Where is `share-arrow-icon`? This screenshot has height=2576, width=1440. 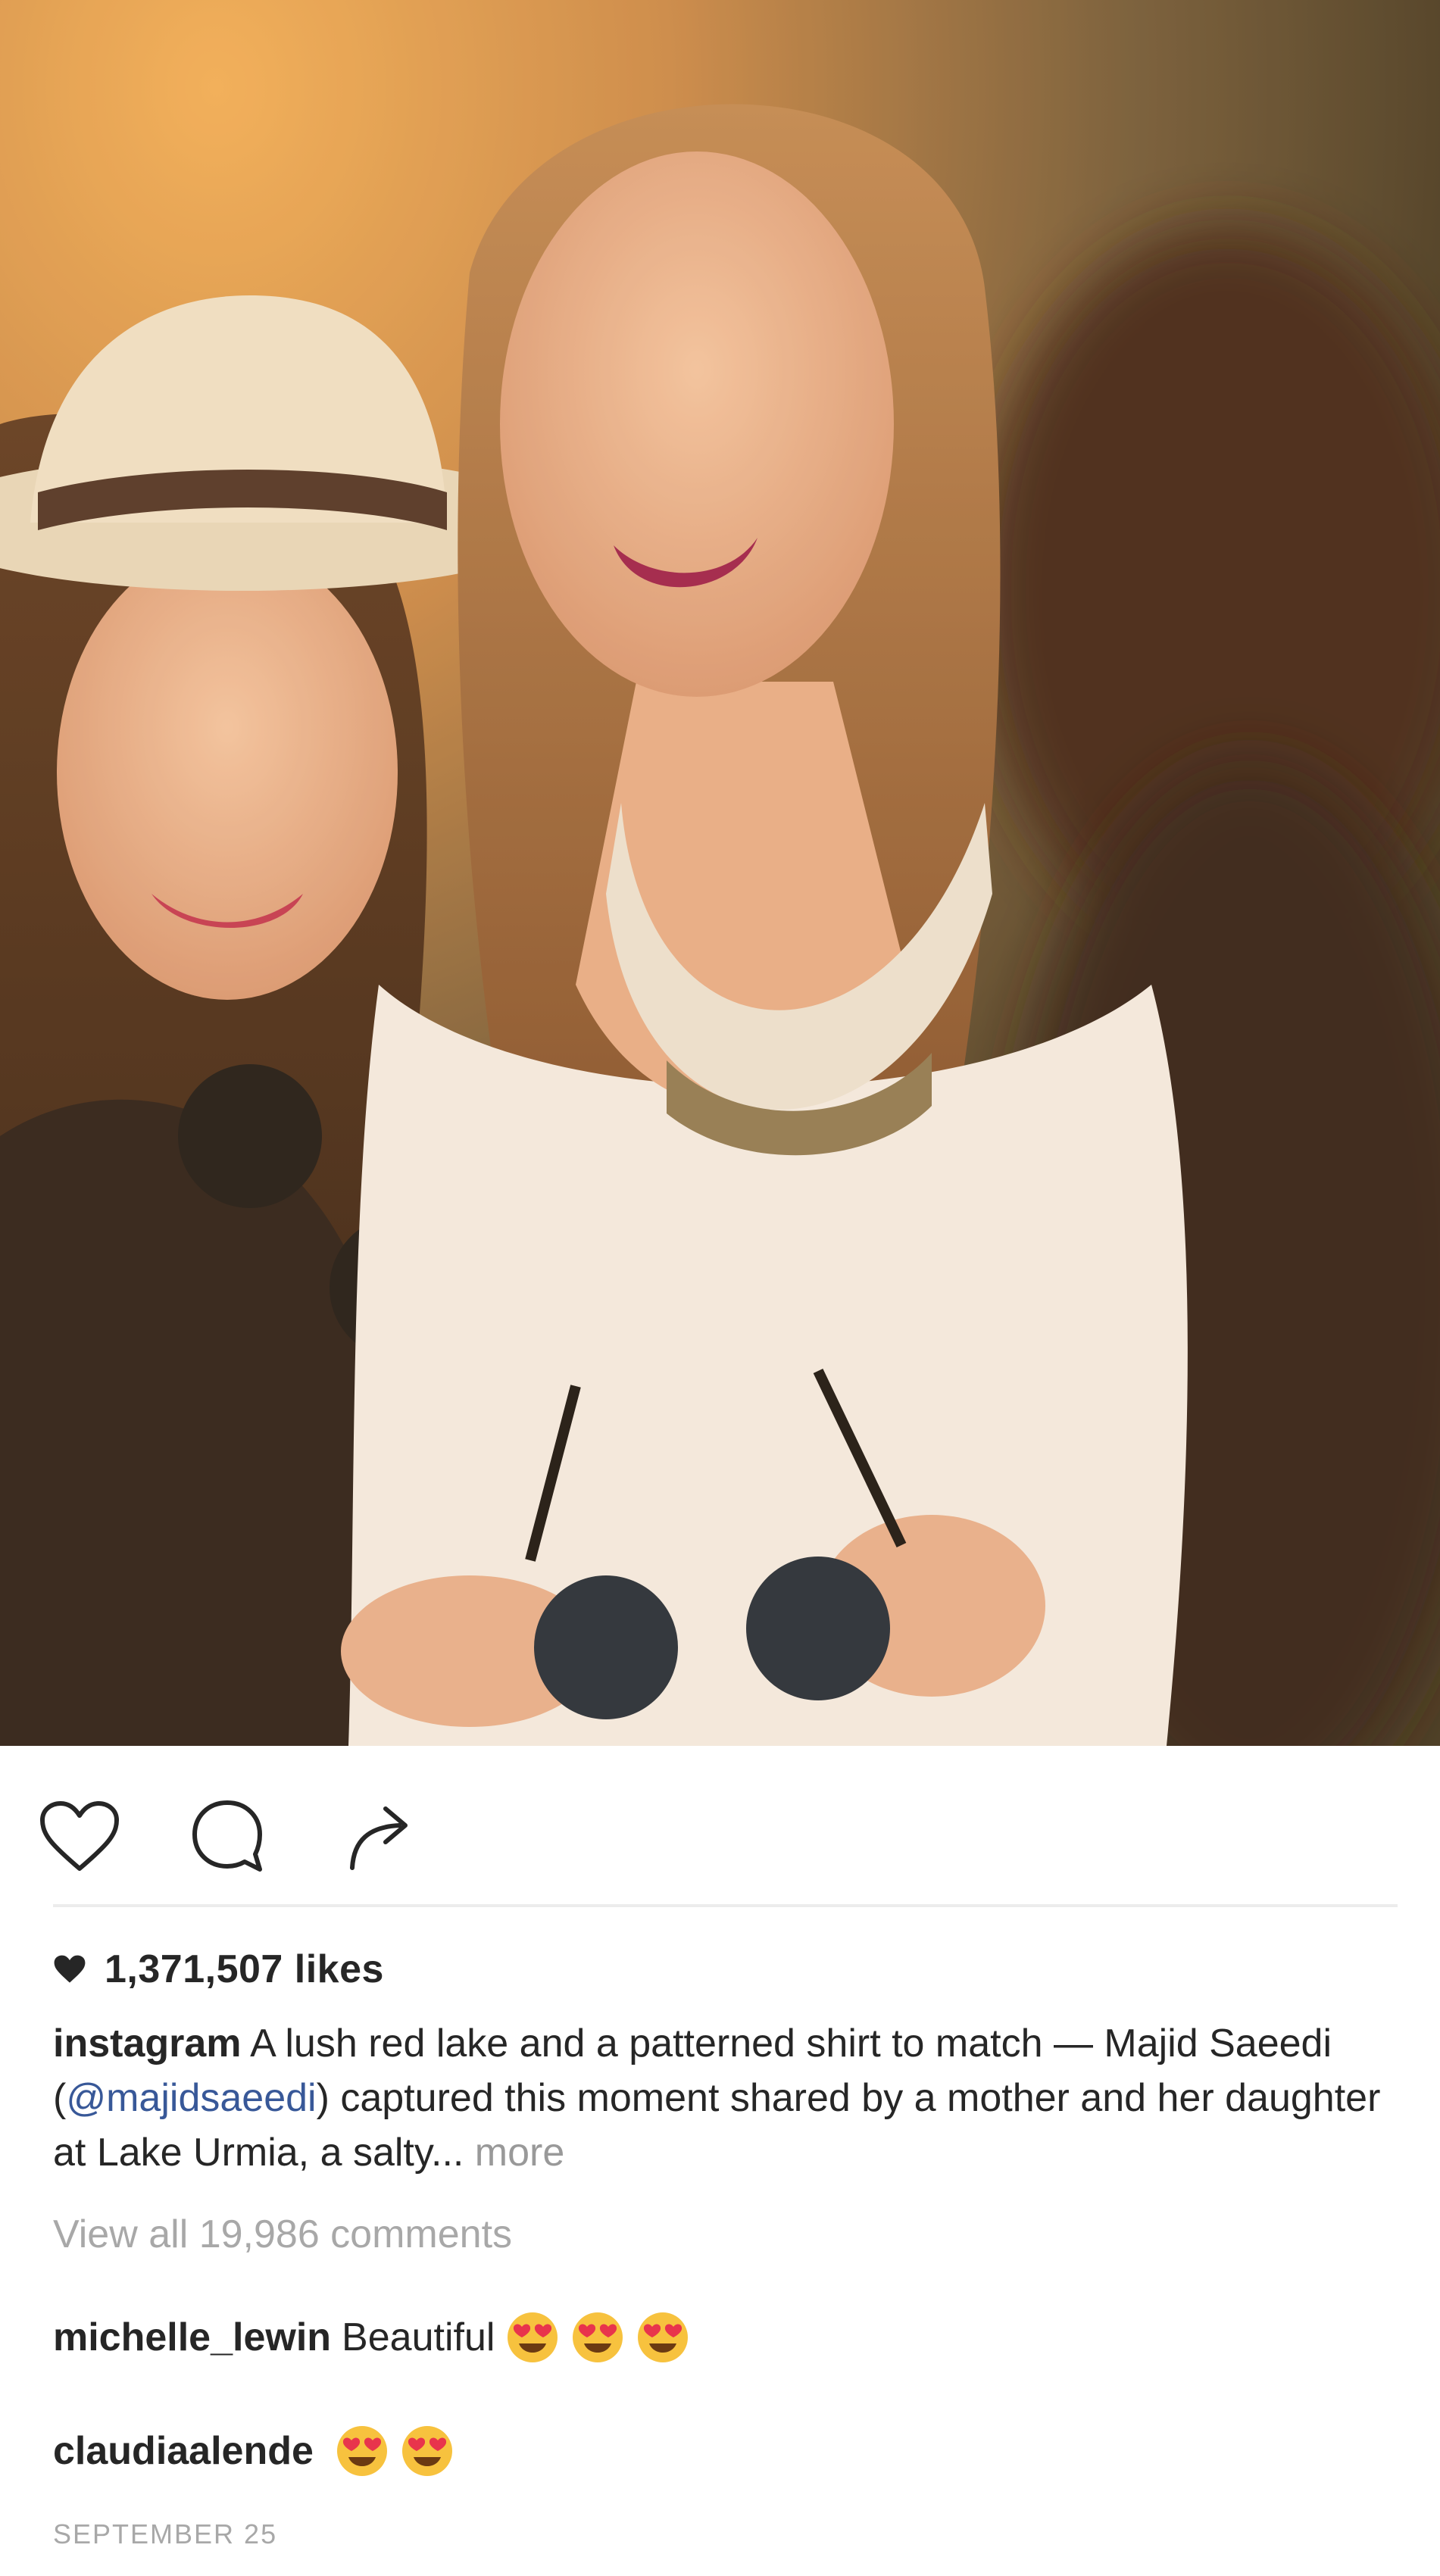
share-arrow-icon is located at coordinates (379, 1838).